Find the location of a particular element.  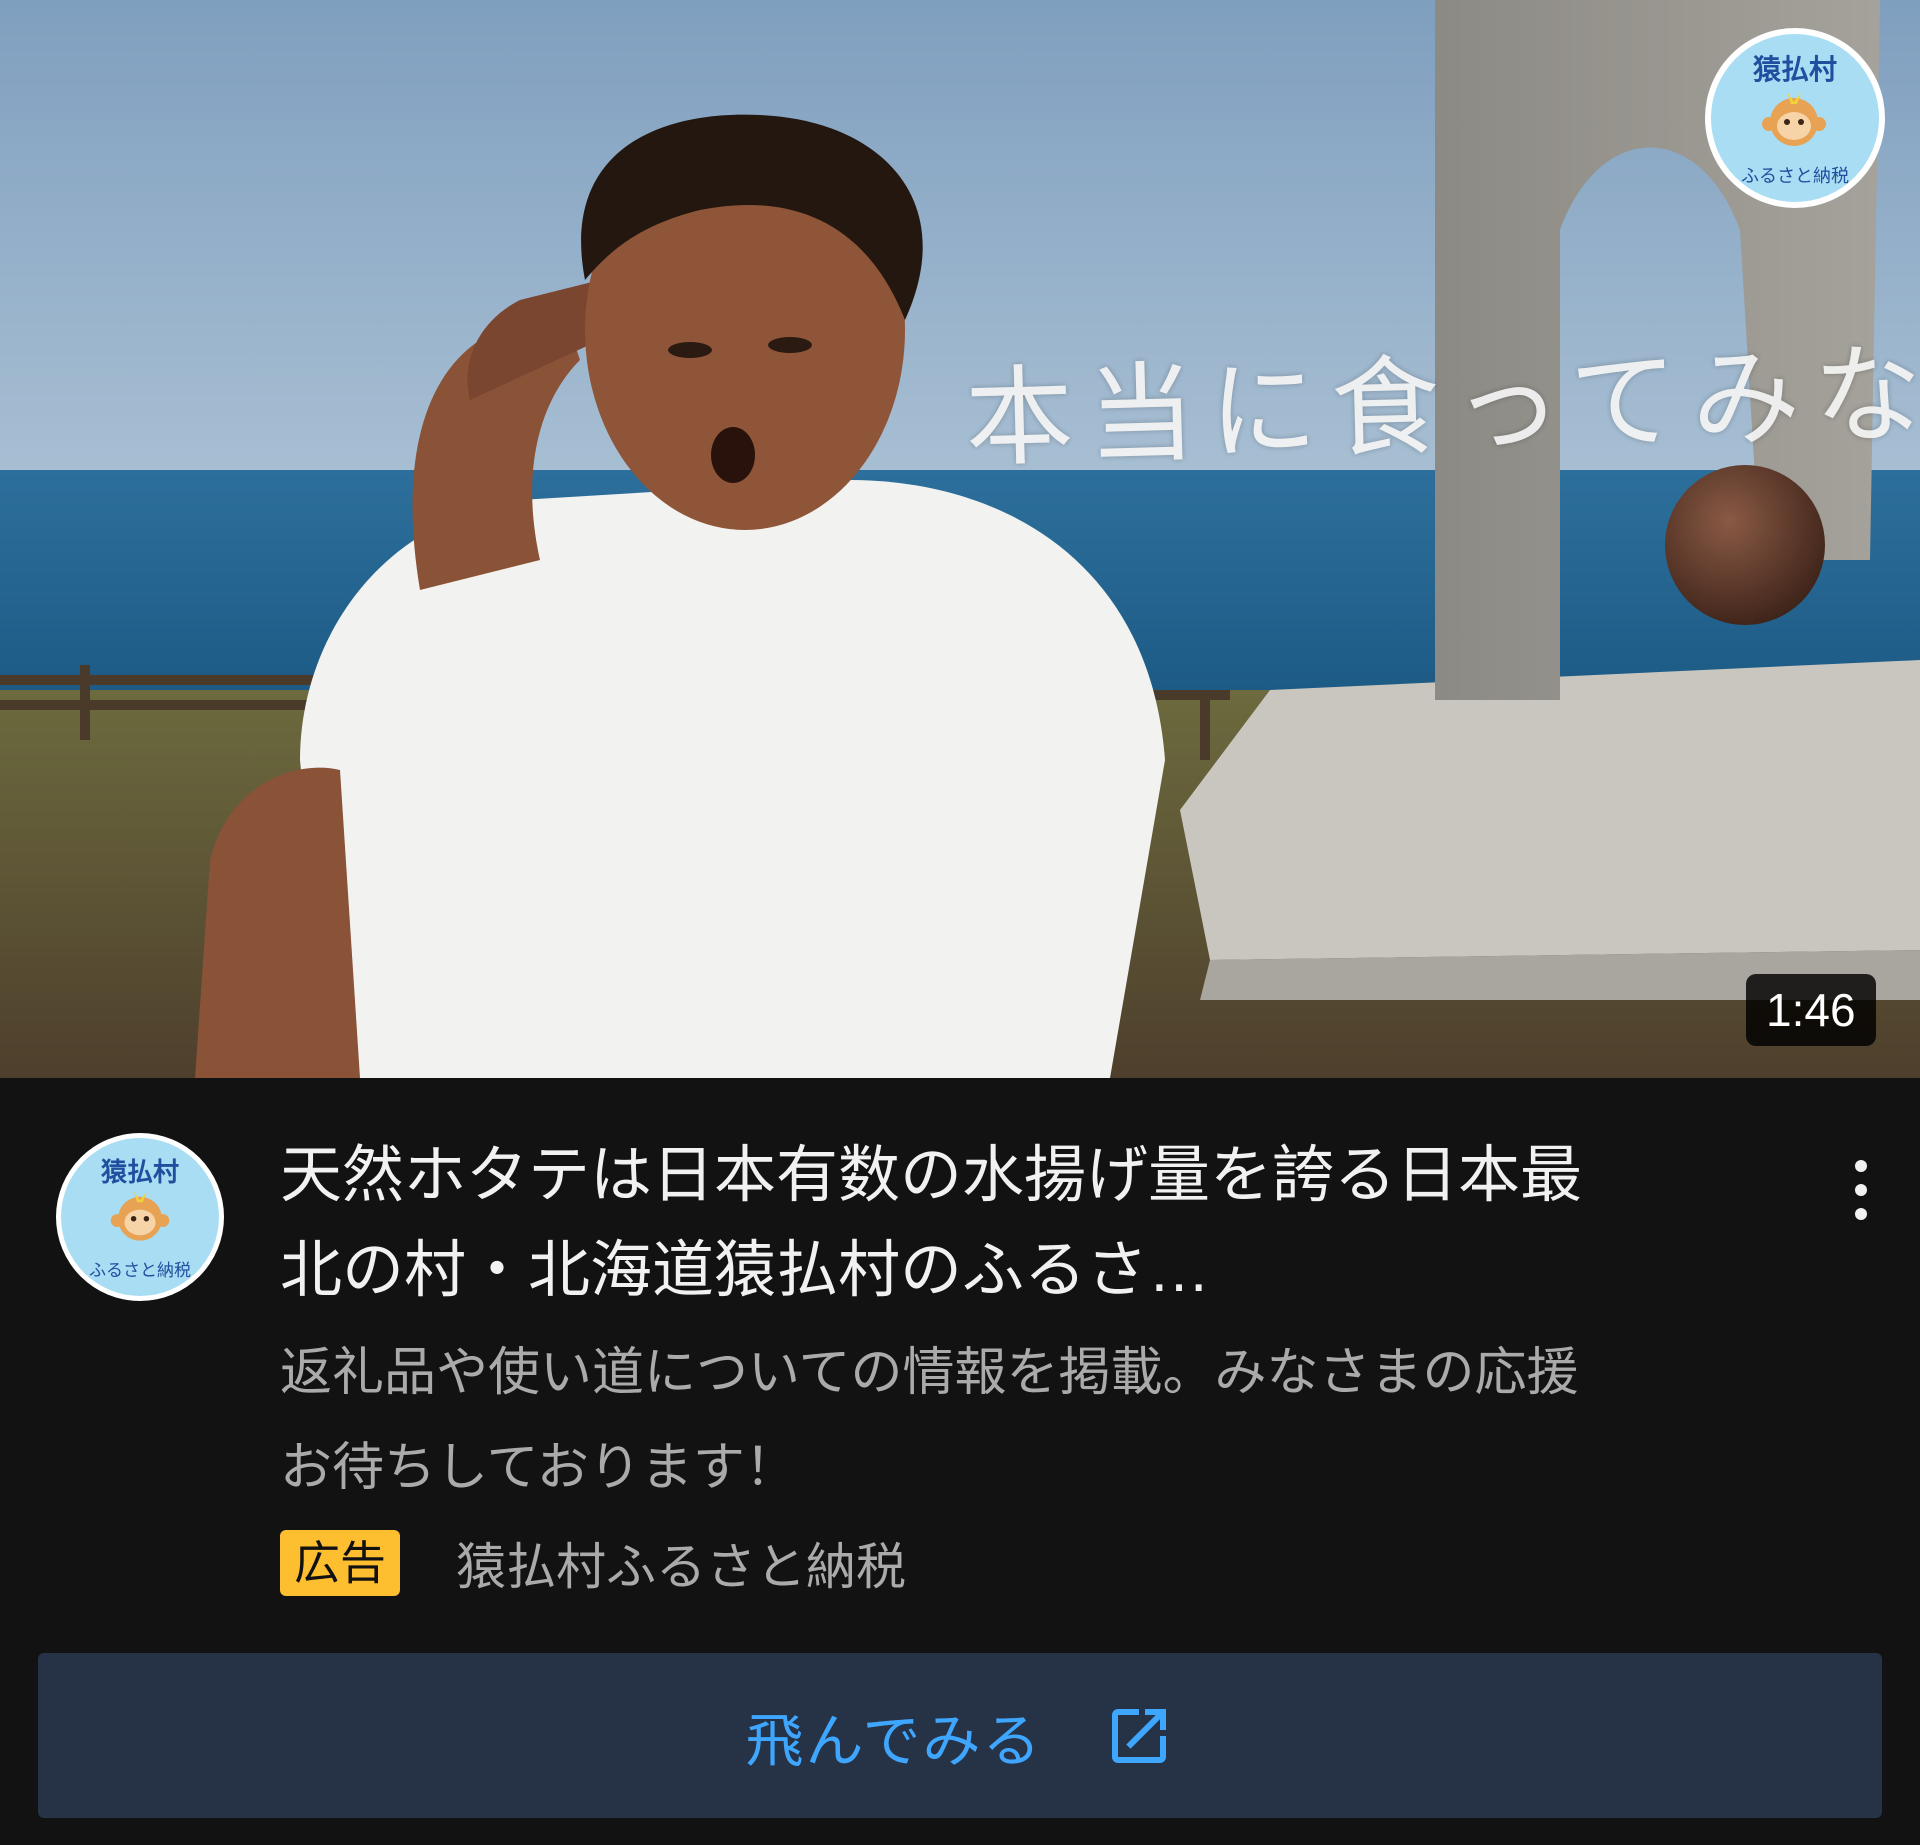

avatar-subtitle: ふるさと納税 is located at coordinates (140, 1271).